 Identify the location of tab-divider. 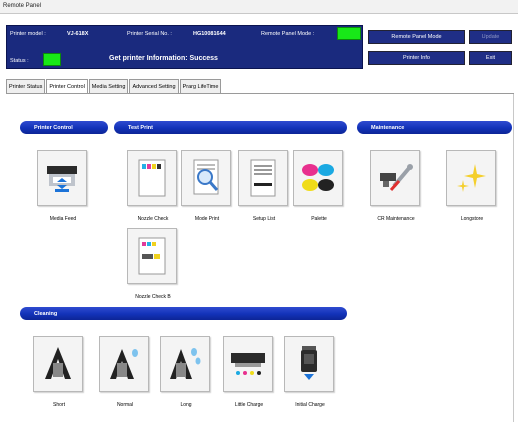
(260, 93).